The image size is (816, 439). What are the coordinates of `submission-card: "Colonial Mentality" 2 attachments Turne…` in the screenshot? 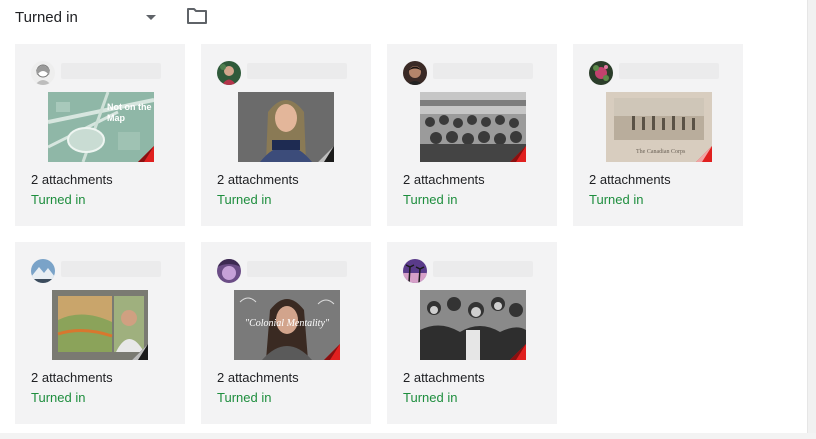 It's located at (286, 333).